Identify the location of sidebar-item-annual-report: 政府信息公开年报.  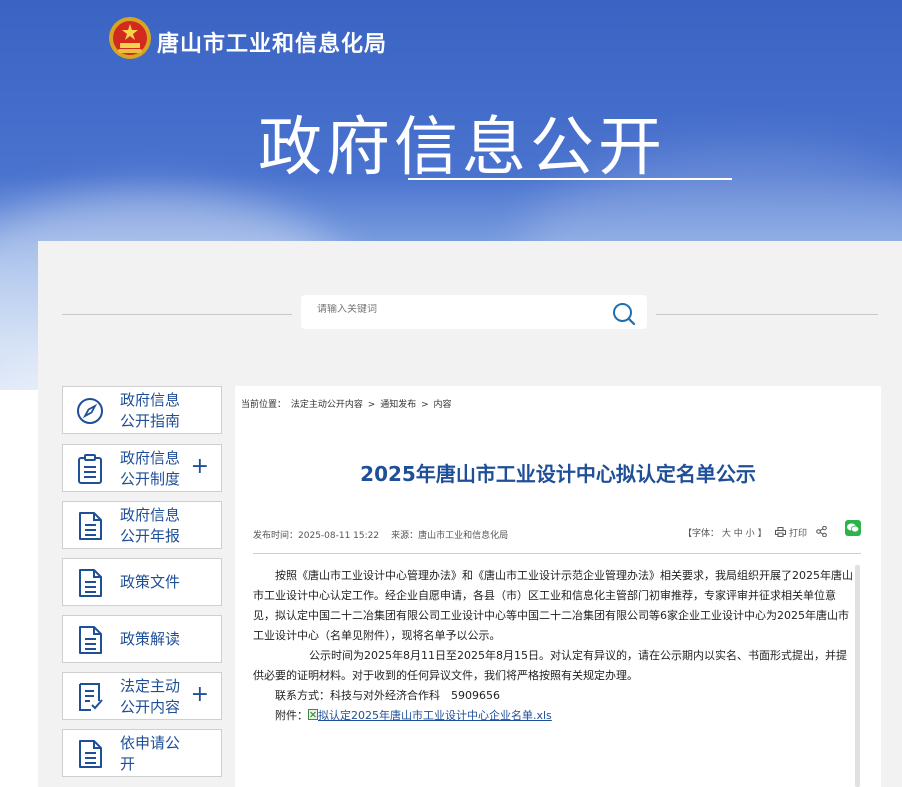
(142, 525).